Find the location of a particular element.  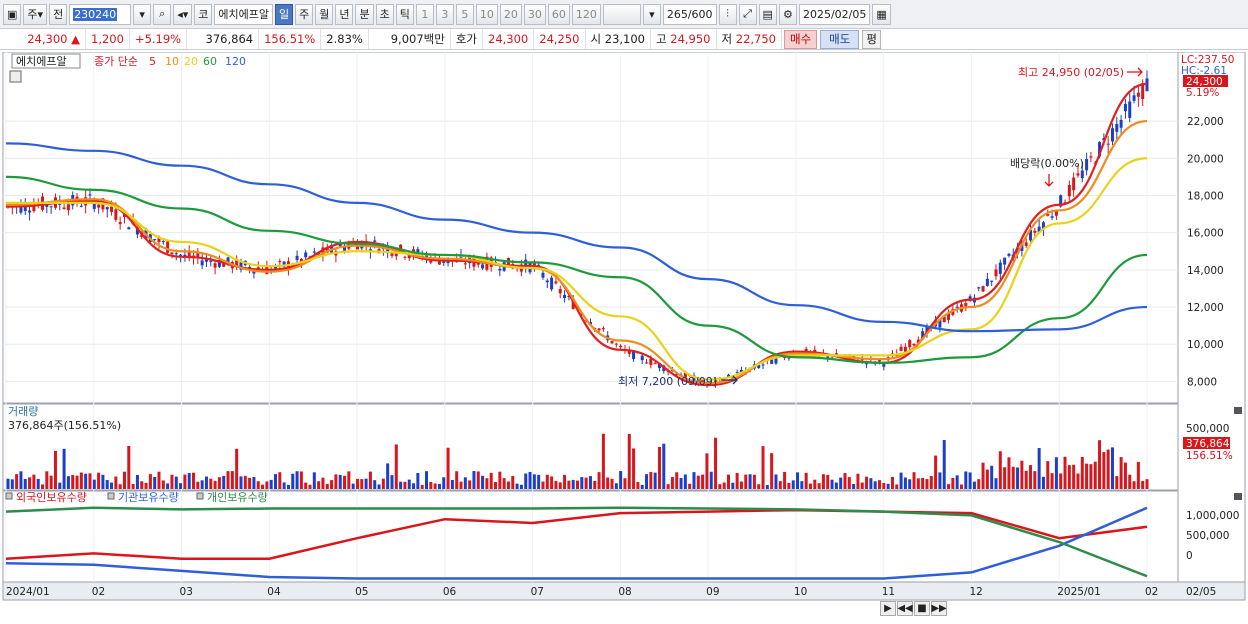

period-year: 년 is located at coordinates (344, 14).